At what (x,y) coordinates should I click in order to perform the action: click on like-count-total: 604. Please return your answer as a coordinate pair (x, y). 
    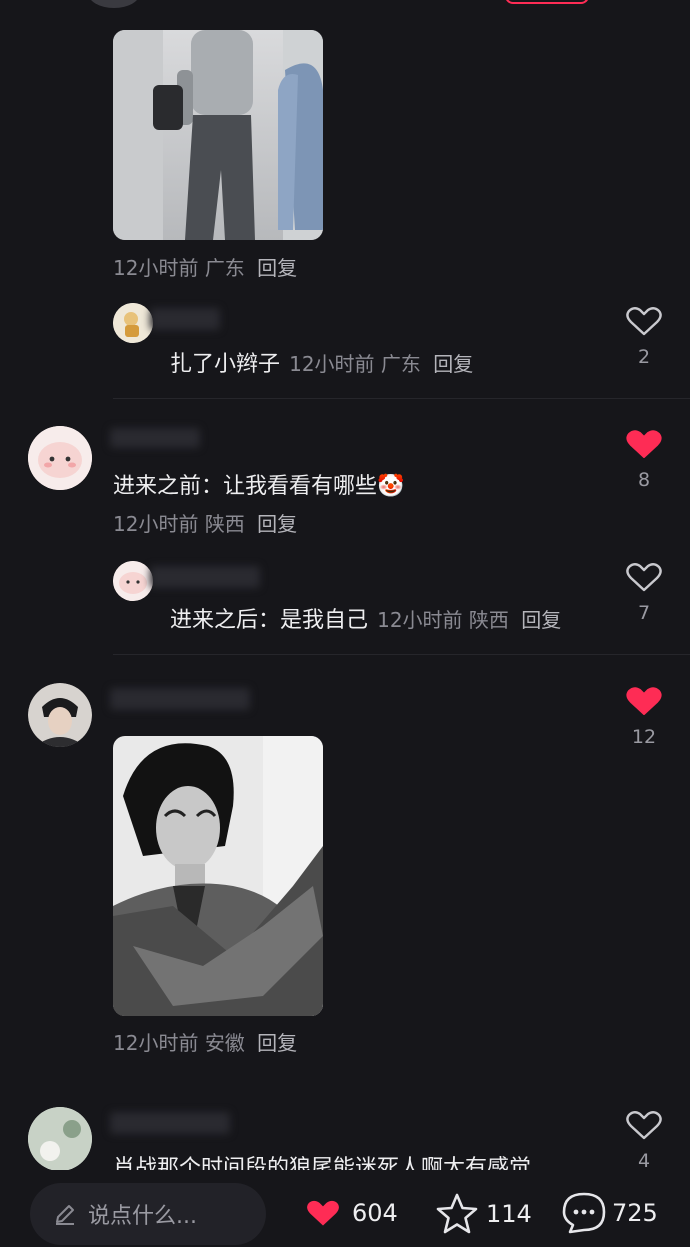
    Looking at the image, I should click on (375, 1213).